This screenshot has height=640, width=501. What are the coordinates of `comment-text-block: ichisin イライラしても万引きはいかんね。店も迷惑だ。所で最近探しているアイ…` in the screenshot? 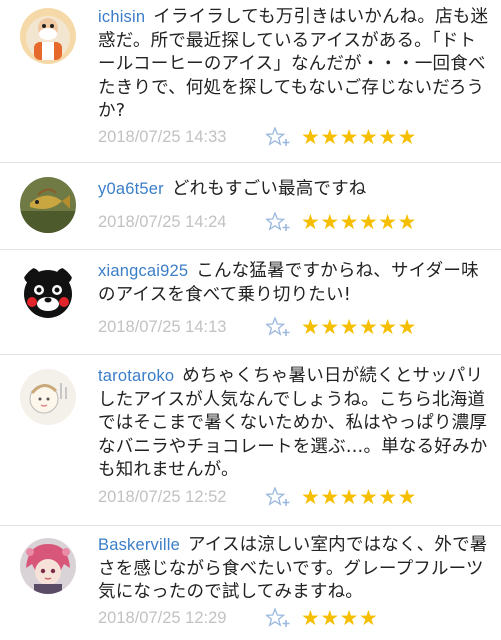 It's located at (293, 65).